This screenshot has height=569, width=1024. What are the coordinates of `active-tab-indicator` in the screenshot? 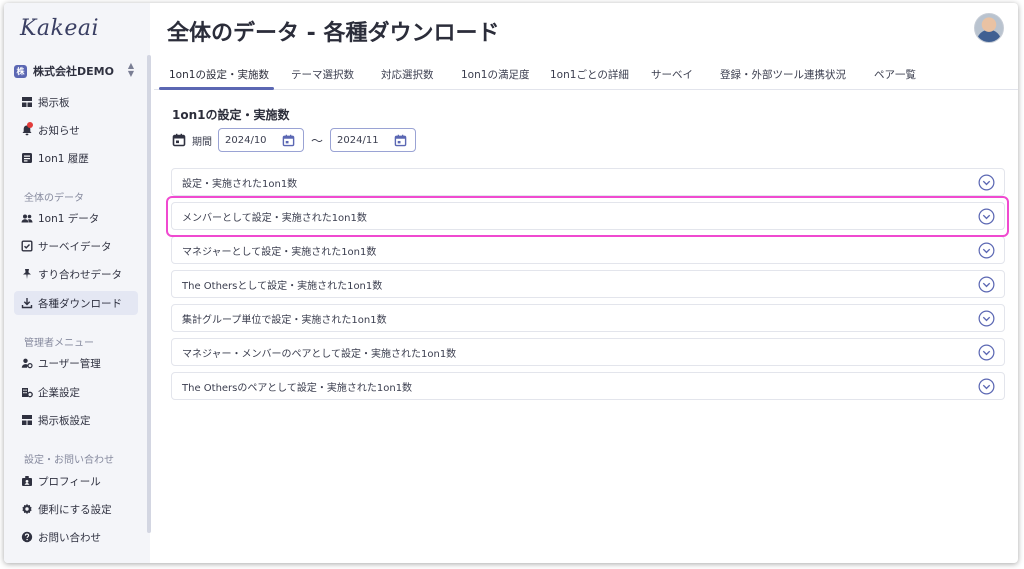 It's located at (216, 88).